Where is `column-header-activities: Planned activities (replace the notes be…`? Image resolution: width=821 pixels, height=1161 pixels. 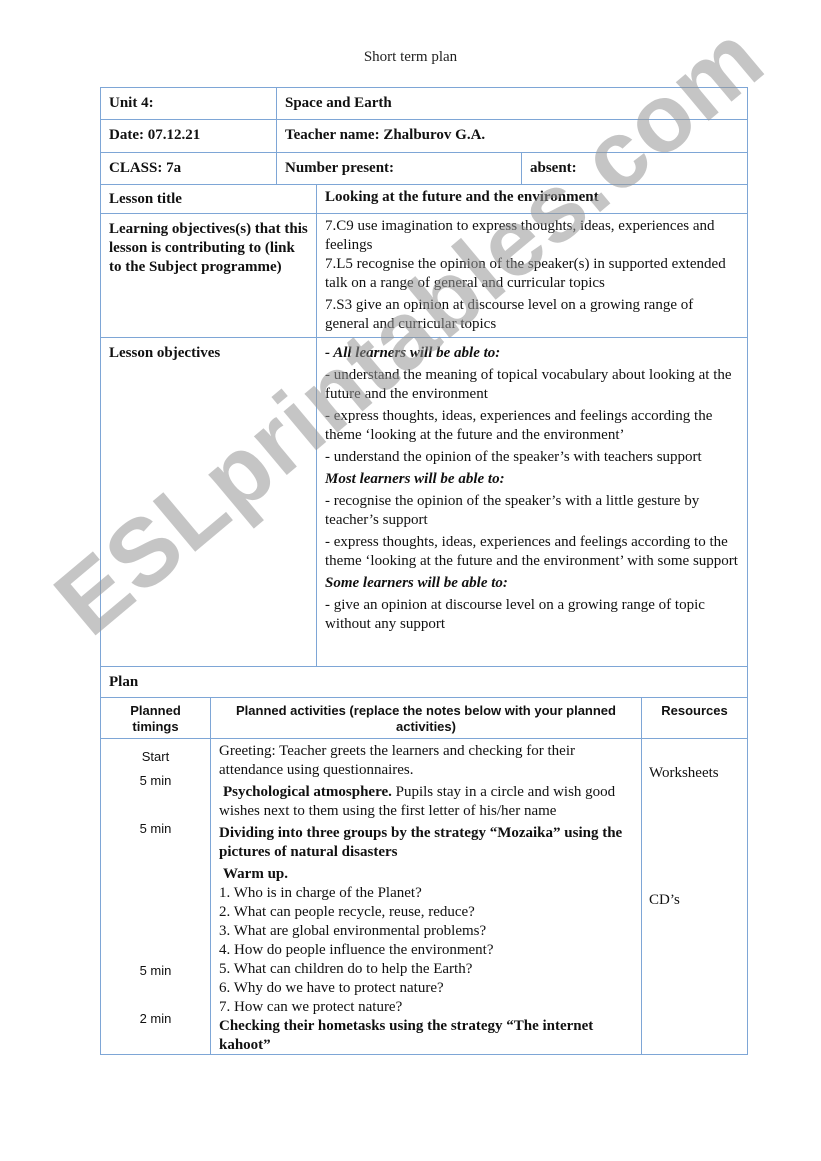
column-header-activities: Planned activities (replace the notes be… is located at coordinates (426, 718).